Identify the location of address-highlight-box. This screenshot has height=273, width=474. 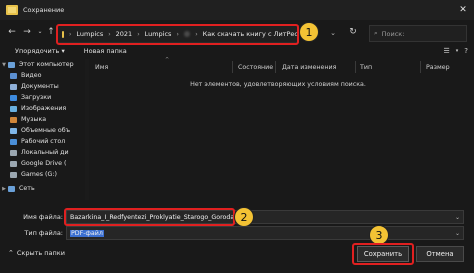
(177, 34).